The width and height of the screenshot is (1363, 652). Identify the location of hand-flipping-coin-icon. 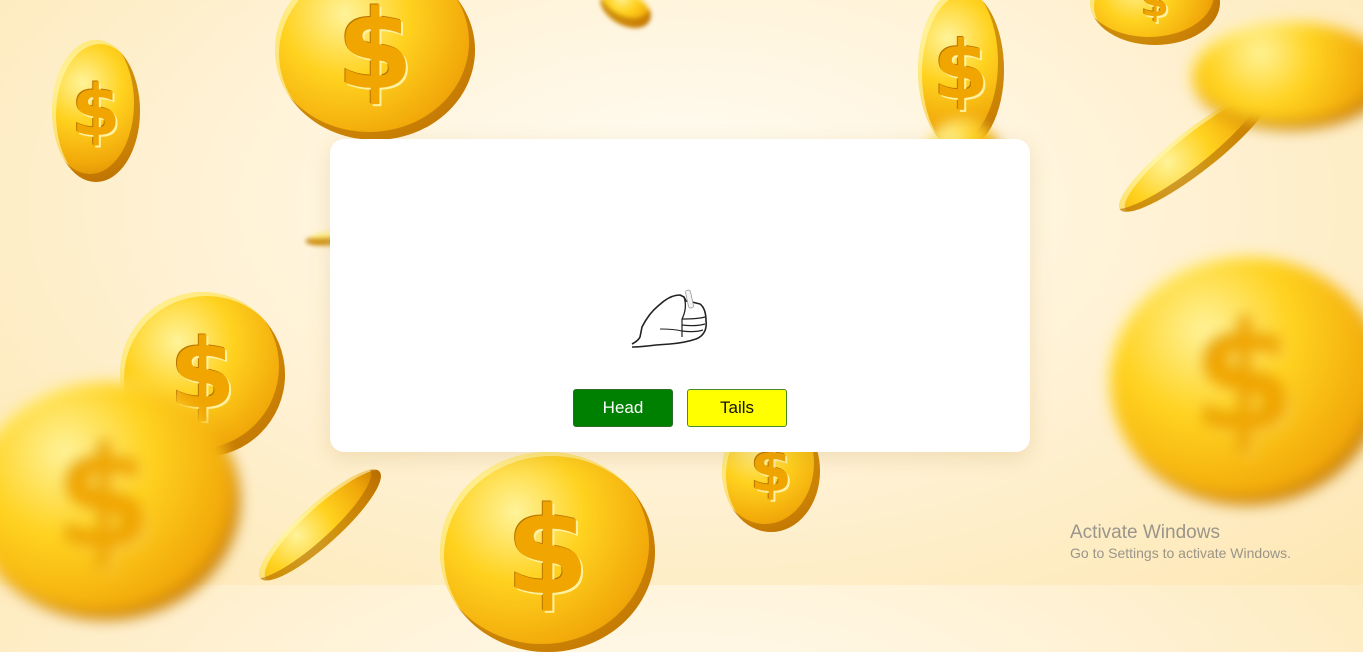
(669, 318).